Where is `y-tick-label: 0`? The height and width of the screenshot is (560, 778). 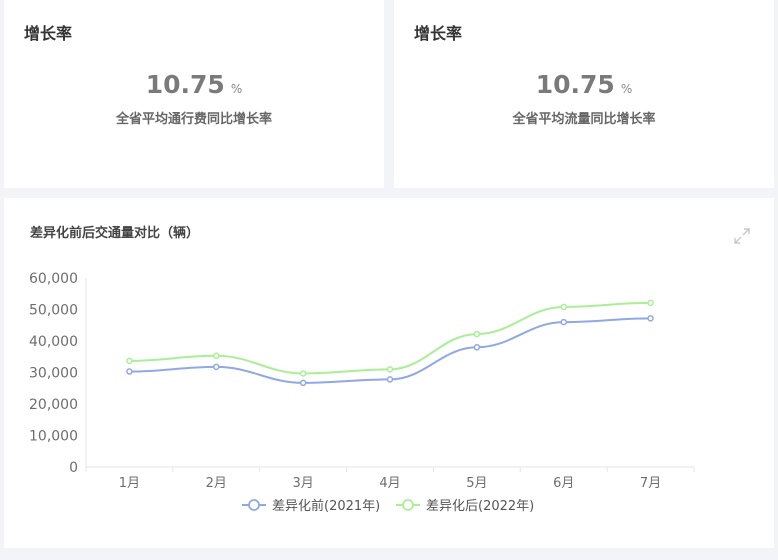 y-tick-label: 0 is located at coordinates (73, 468).